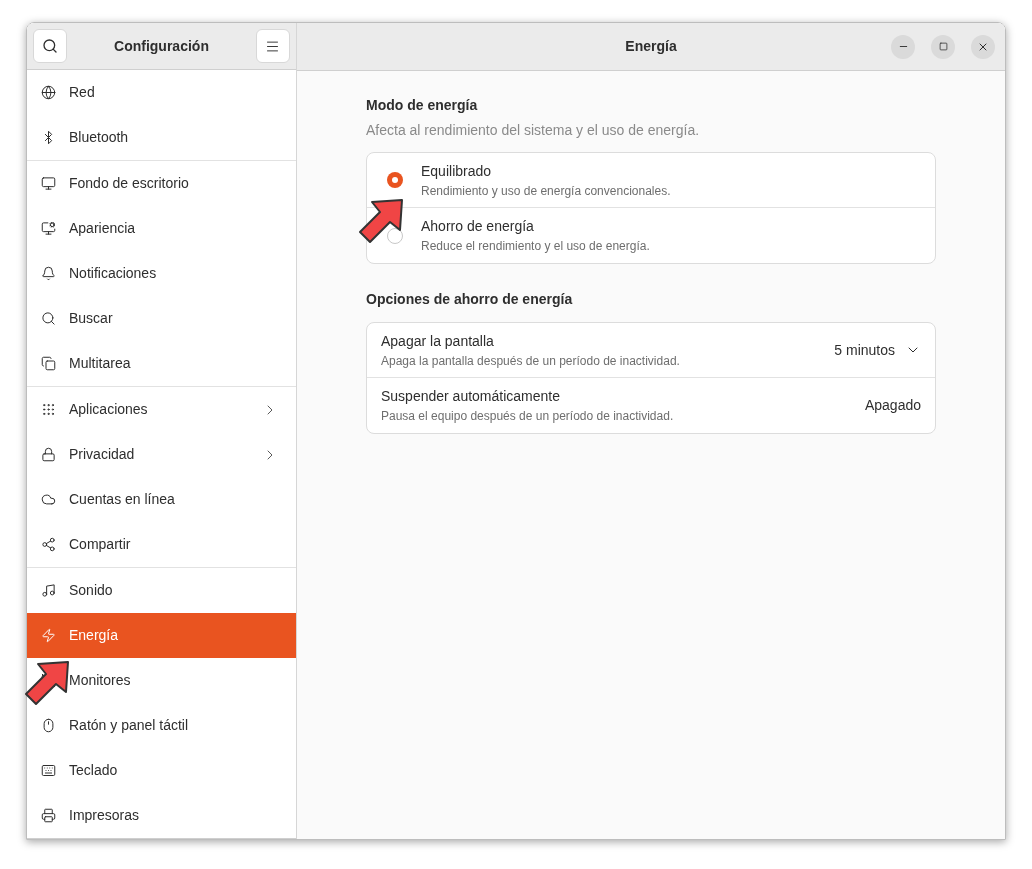 The image size is (1032, 869). I want to click on lock-icon, so click(48, 454).